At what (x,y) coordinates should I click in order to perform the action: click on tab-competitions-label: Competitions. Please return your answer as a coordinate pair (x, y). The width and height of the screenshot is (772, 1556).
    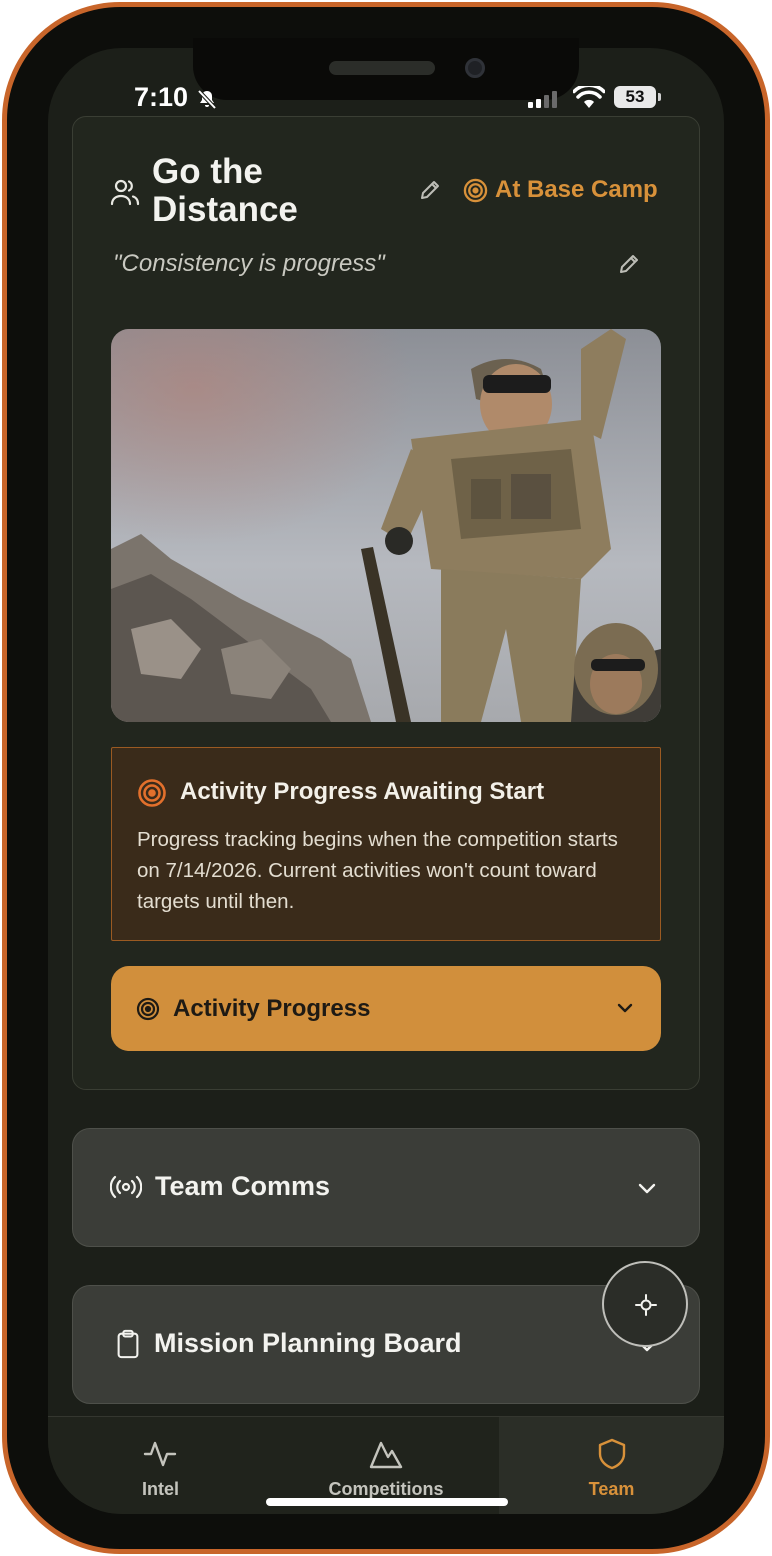
    Looking at the image, I should click on (386, 1489).